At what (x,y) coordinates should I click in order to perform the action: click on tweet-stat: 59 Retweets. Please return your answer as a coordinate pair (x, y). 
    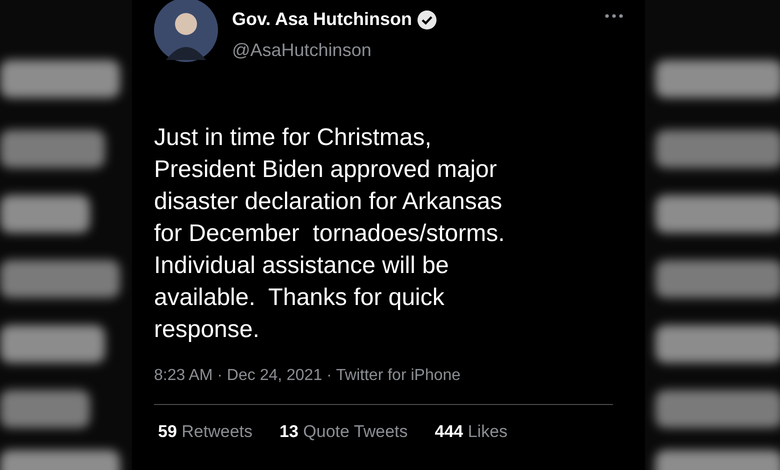
    Looking at the image, I should click on (205, 431).